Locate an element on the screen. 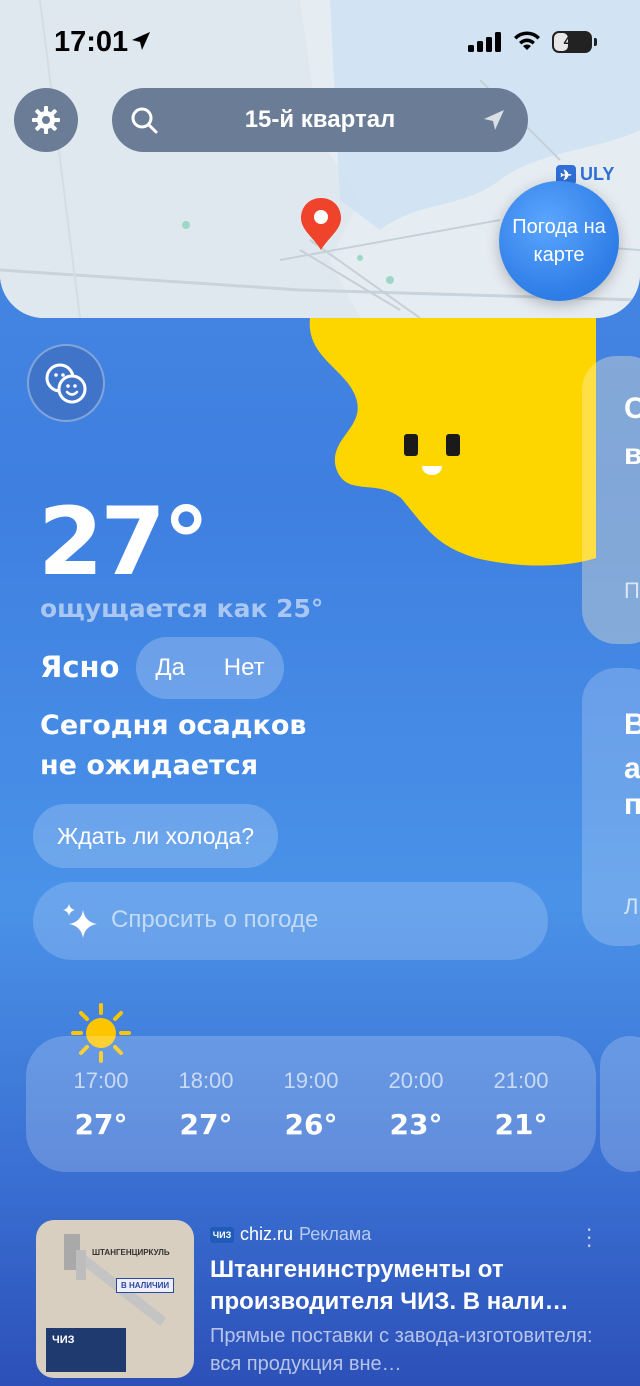 This screenshot has height=1386, width=640. cellular-signal-icon is located at coordinates (484, 42).